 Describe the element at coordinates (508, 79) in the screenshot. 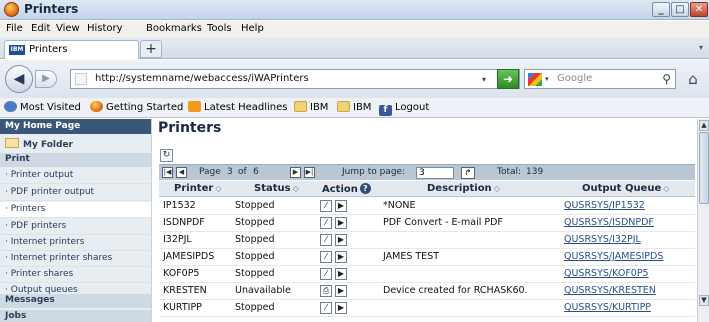

I see `go-button: ➜` at that location.